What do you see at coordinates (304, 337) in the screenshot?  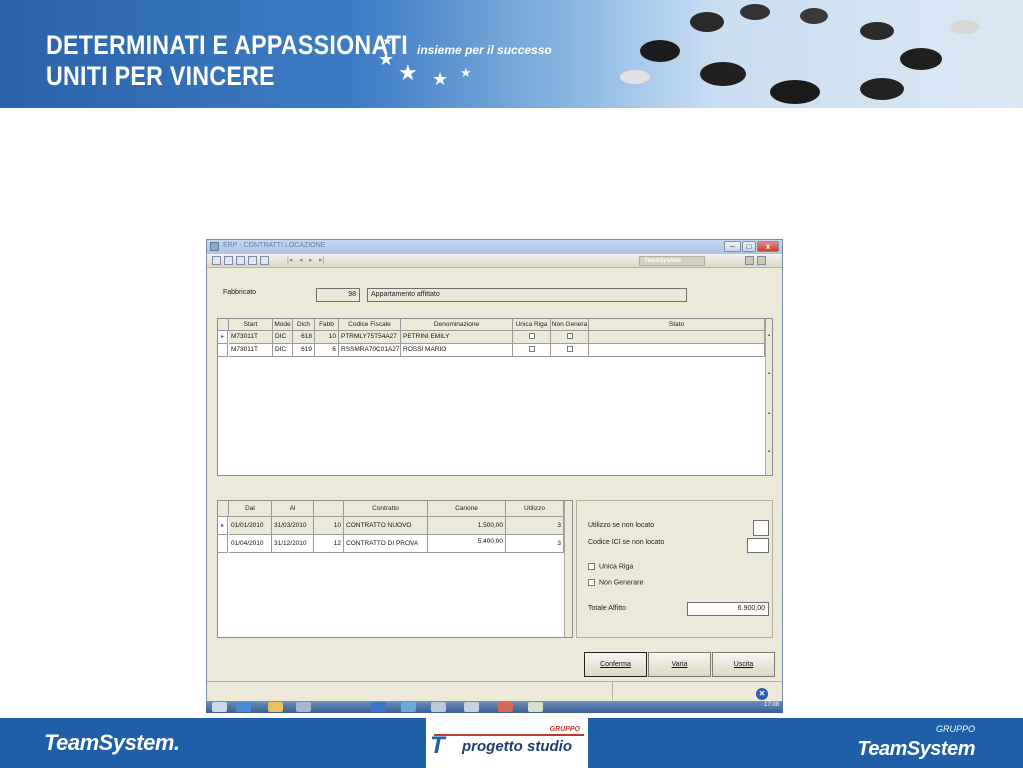 I see `cell-dich: 618` at bounding box center [304, 337].